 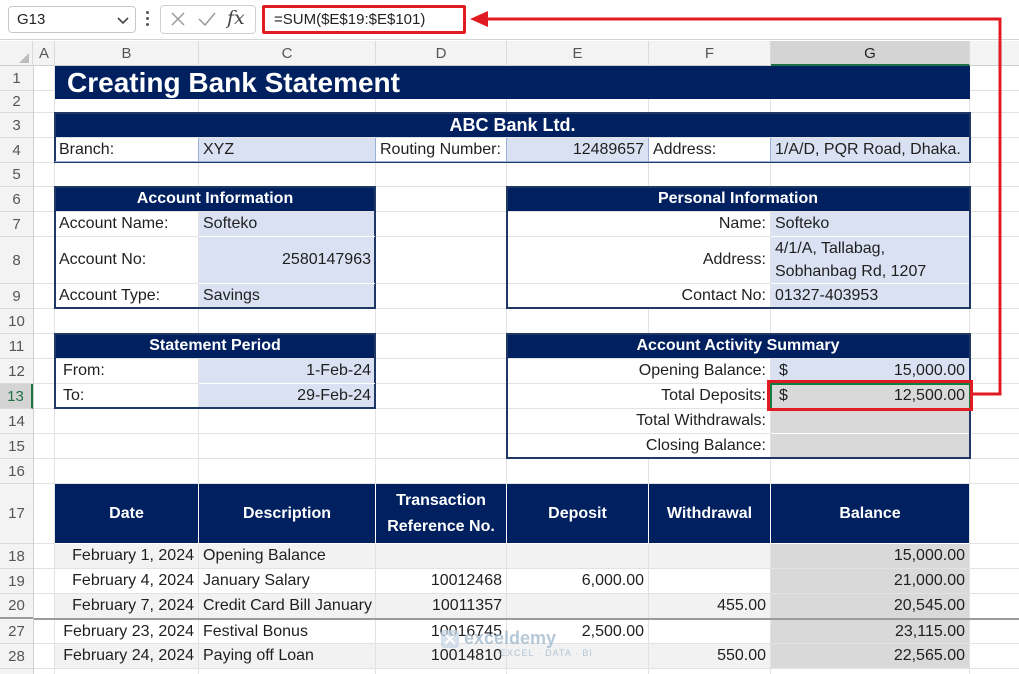 What do you see at coordinates (16, 102) in the screenshot?
I see `row-header: 2` at bounding box center [16, 102].